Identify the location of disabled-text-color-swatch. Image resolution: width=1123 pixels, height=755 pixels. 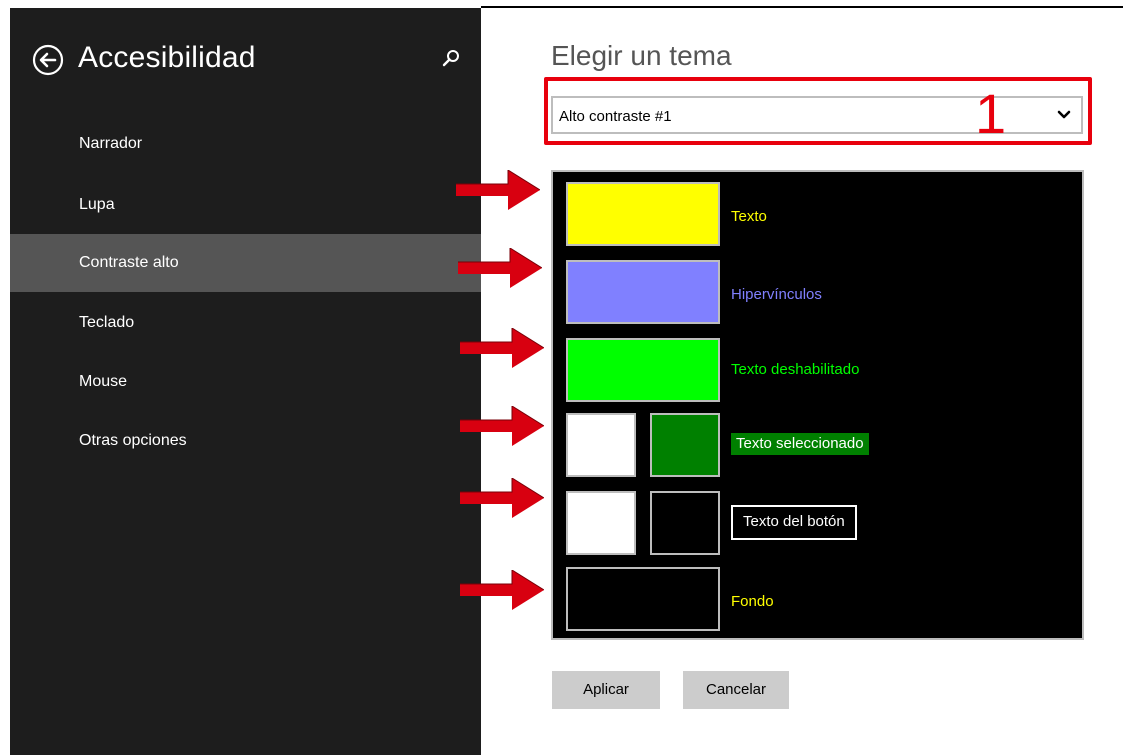
(643, 370).